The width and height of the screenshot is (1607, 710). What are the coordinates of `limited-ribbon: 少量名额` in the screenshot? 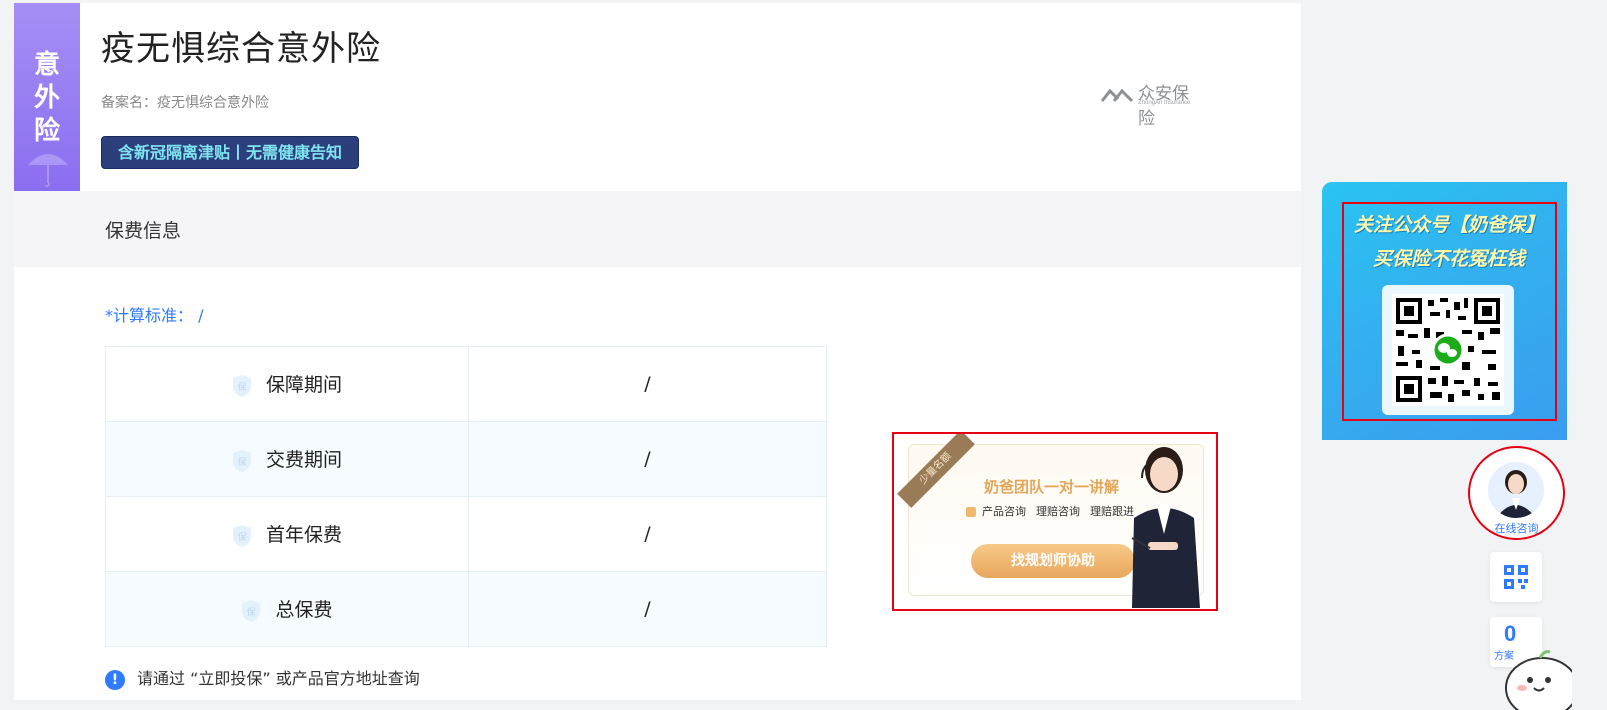 It's located at (936, 471).